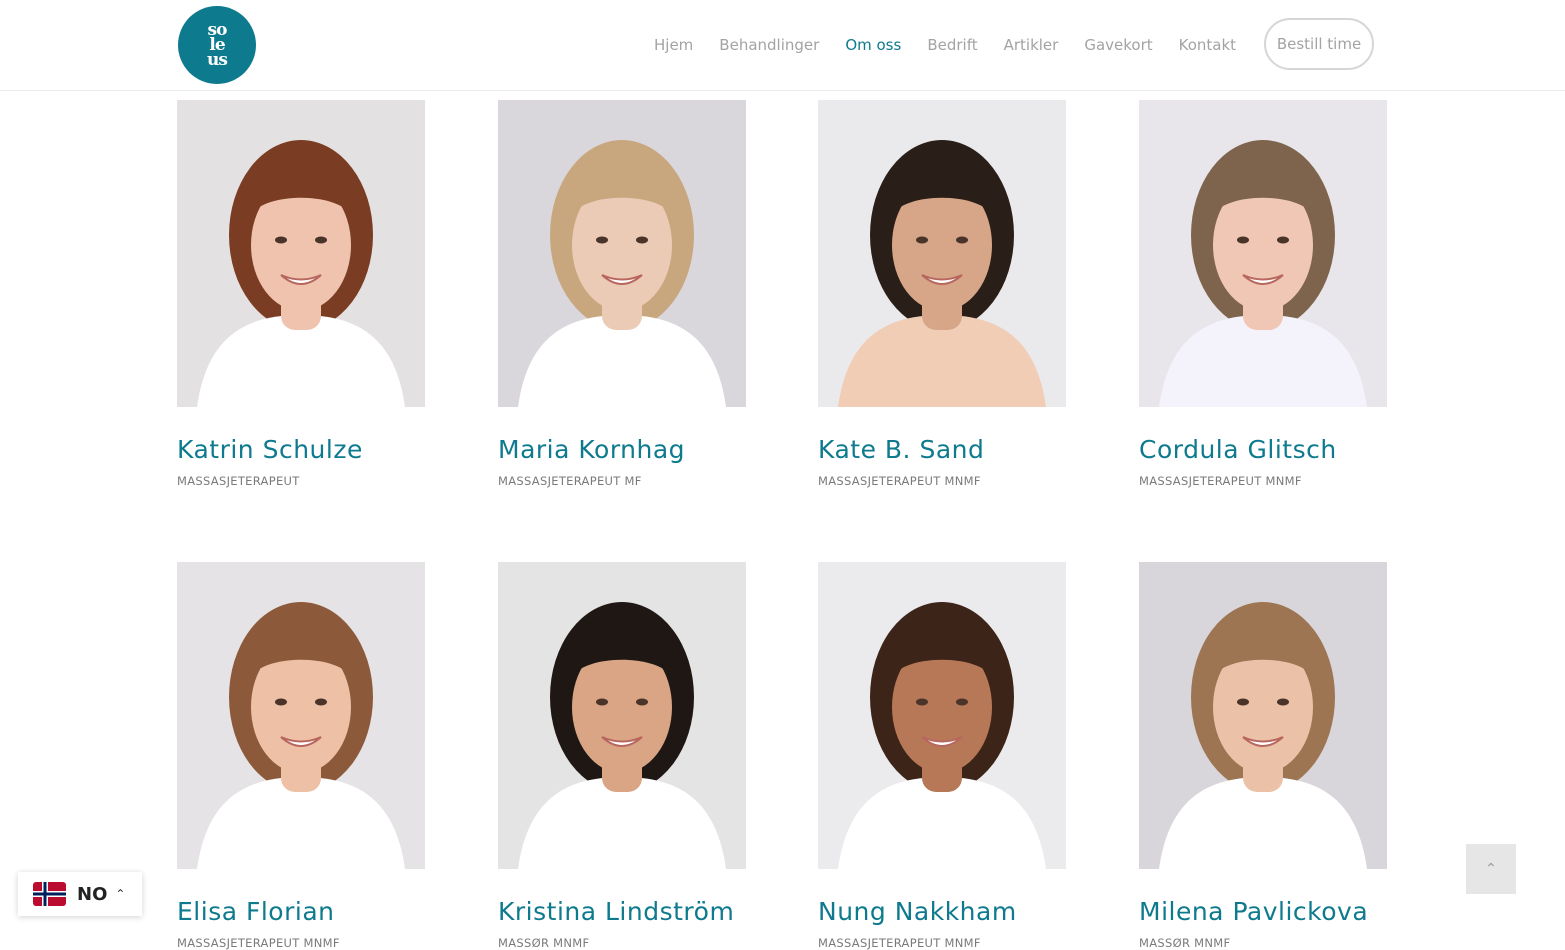  I want to click on team-member-name: Milena Pavlickova, so click(1263, 911).